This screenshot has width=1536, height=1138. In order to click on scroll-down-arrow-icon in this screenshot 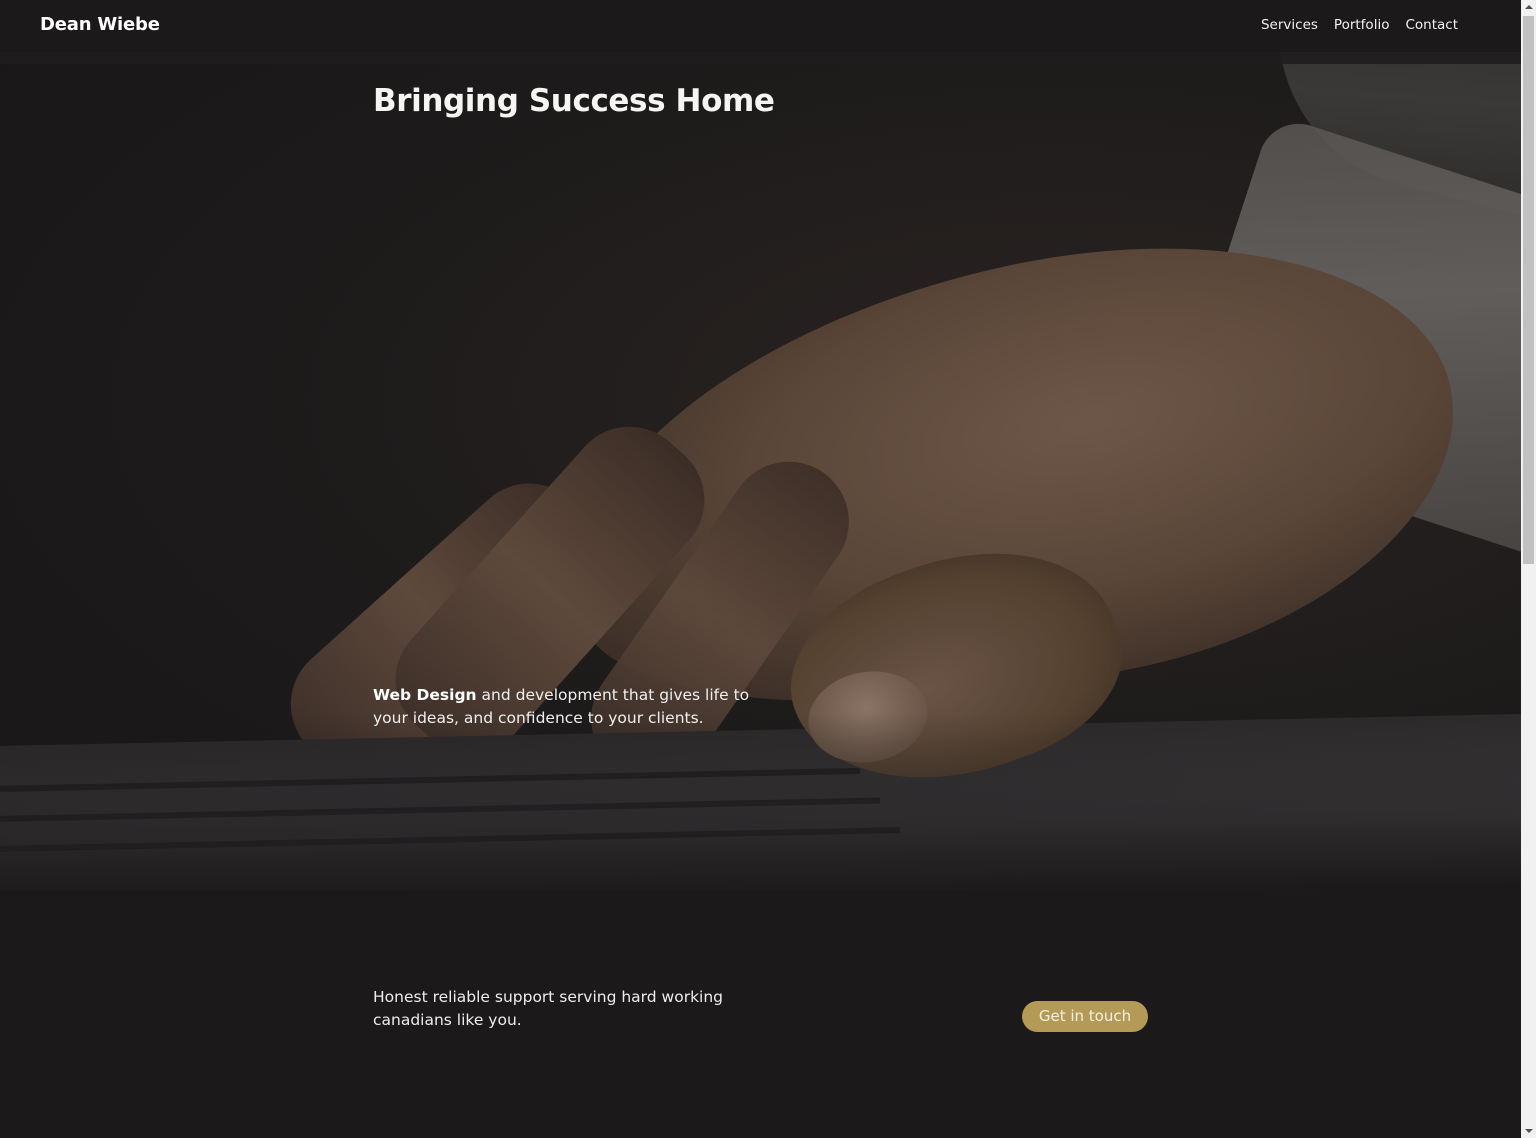, I will do `click(1528, 1131)`.